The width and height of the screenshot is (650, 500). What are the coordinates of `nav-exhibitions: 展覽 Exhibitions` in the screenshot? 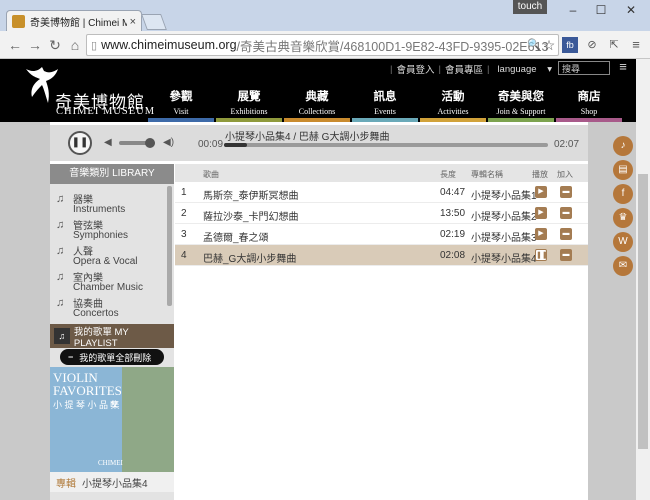 It's located at (249, 105).